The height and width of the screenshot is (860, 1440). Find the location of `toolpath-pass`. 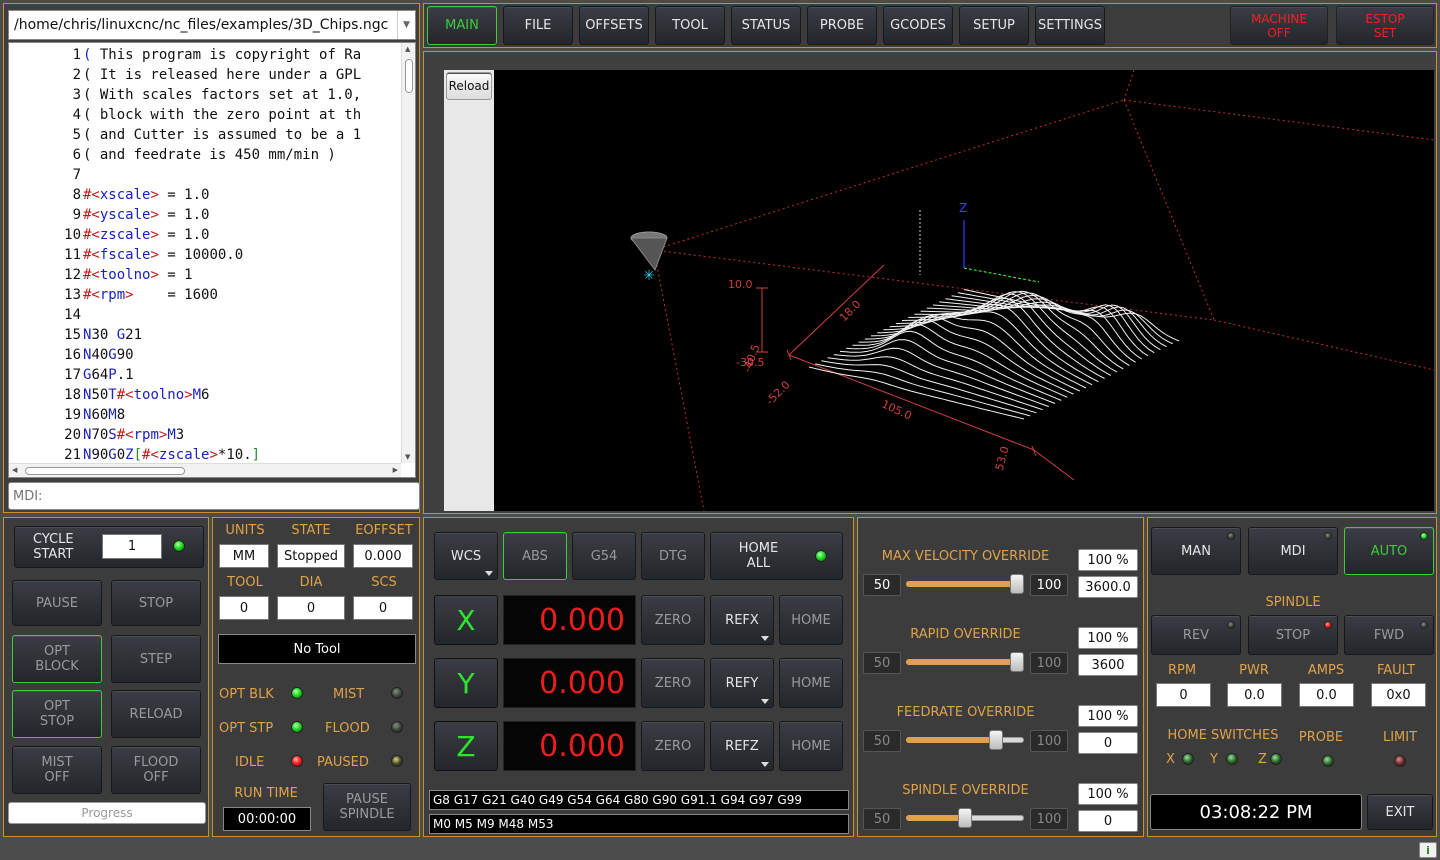

toolpath-pass is located at coordinates (1022, 329).